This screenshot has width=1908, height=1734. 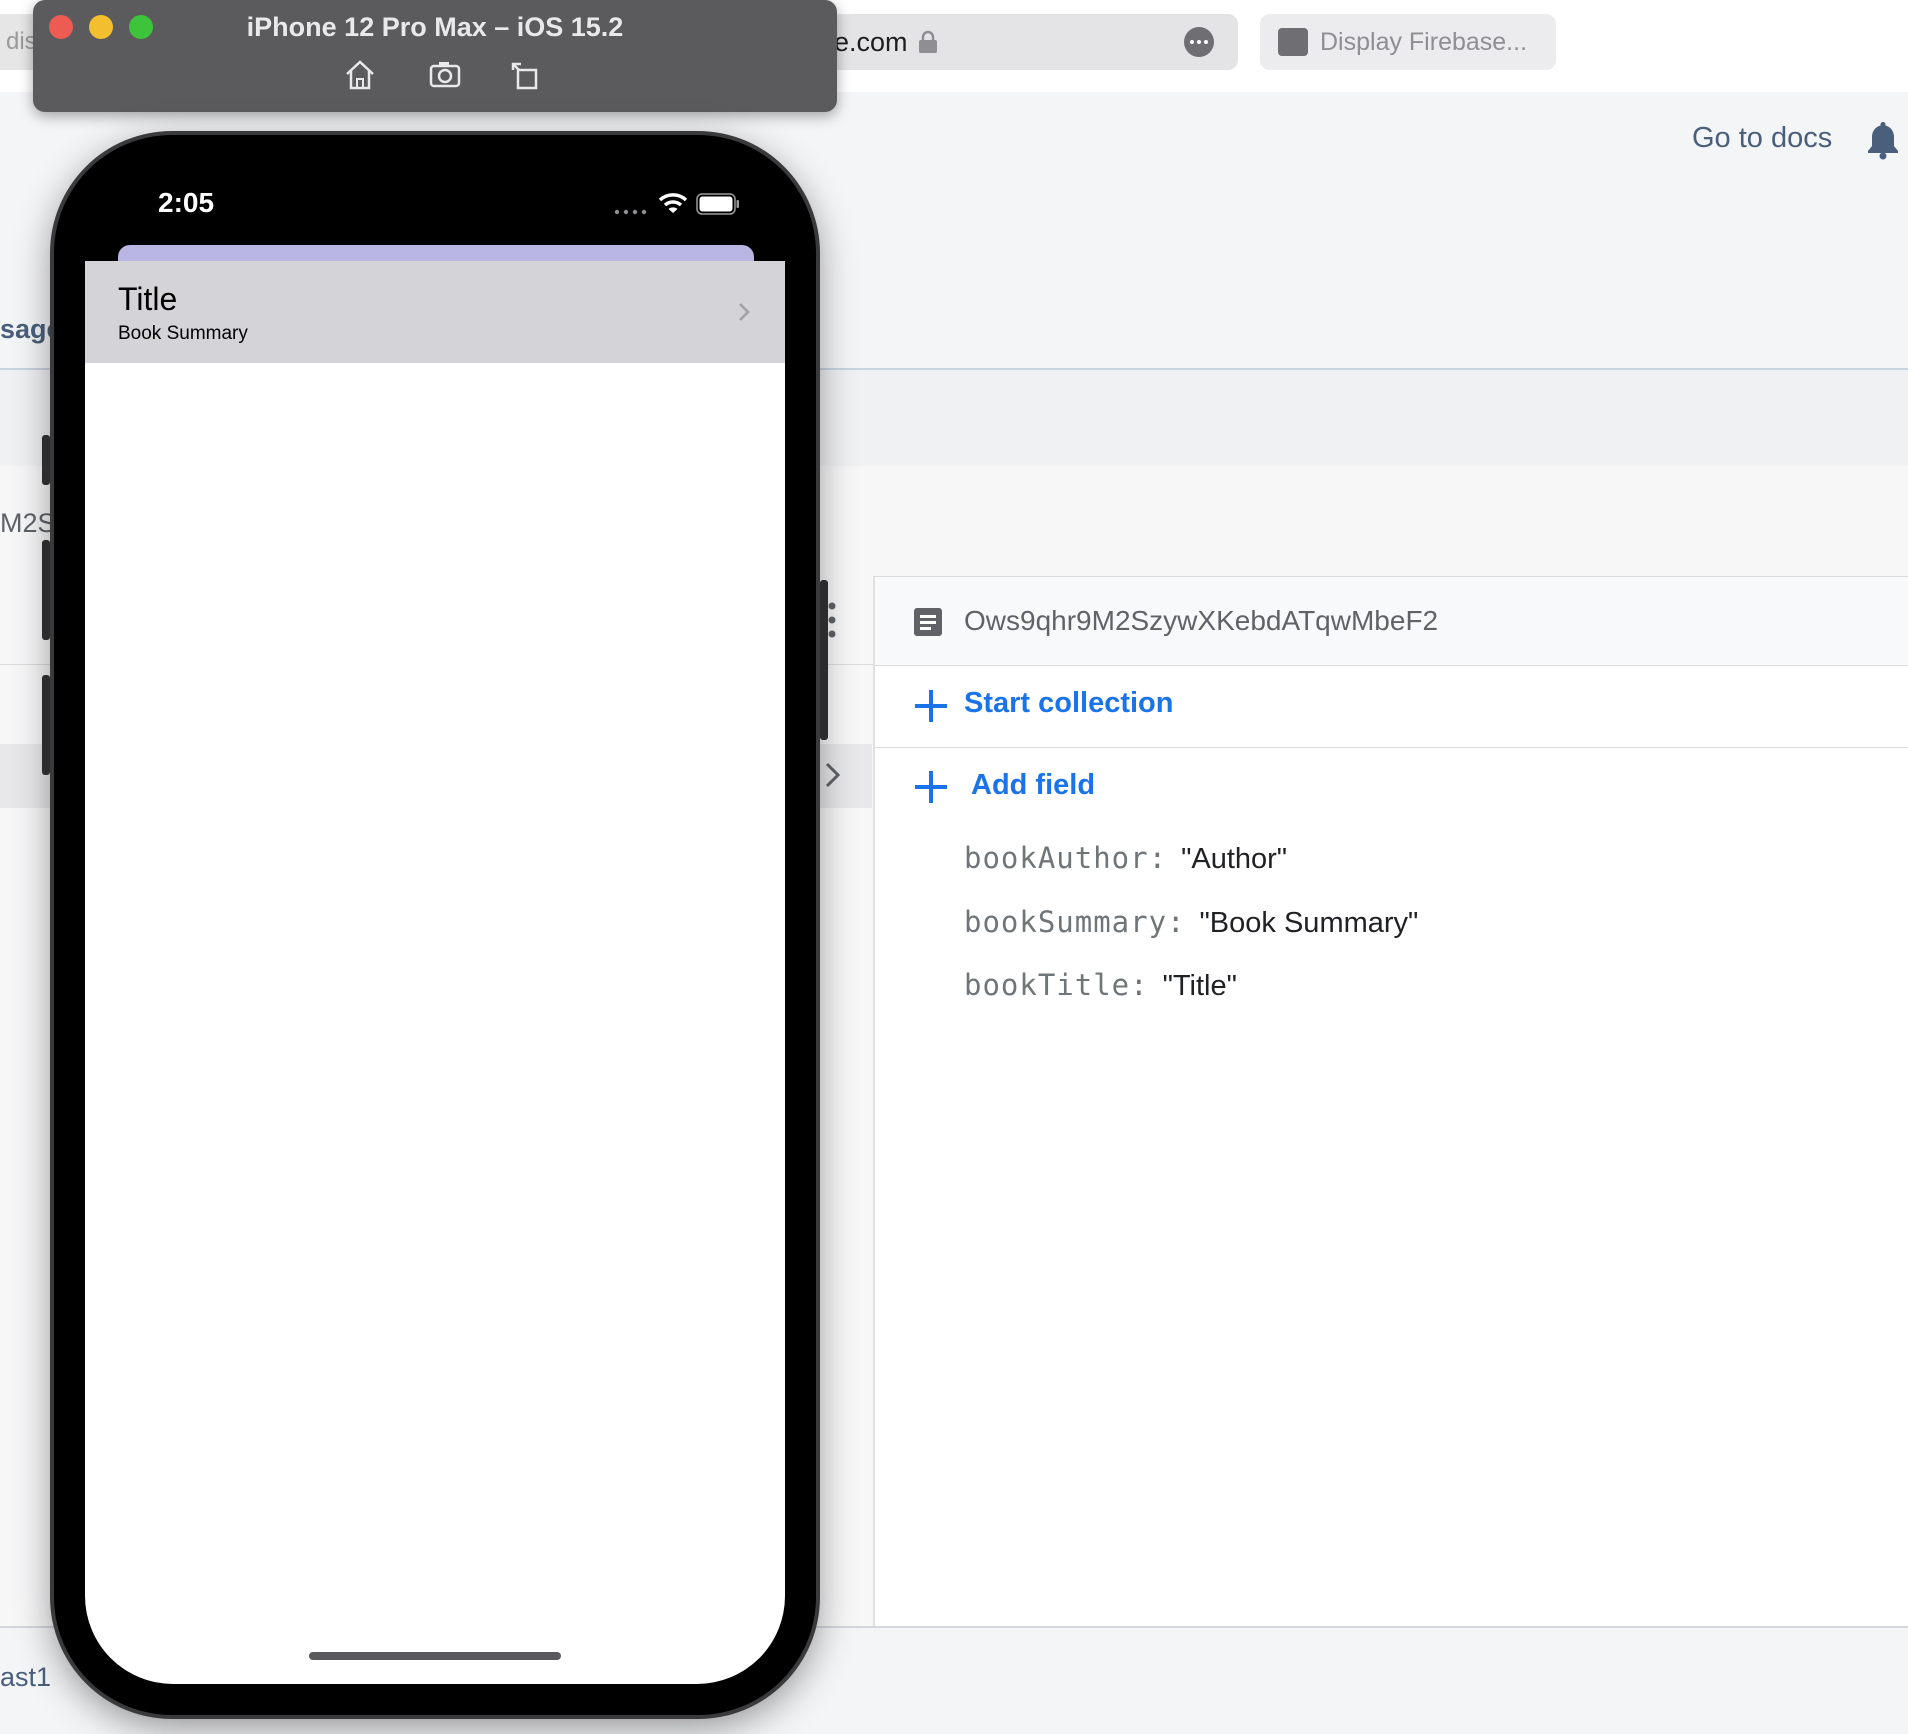 What do you see at coordinates (928, 622) in the screenshot?
I see `document-icon` at bounding box center [928, 622].